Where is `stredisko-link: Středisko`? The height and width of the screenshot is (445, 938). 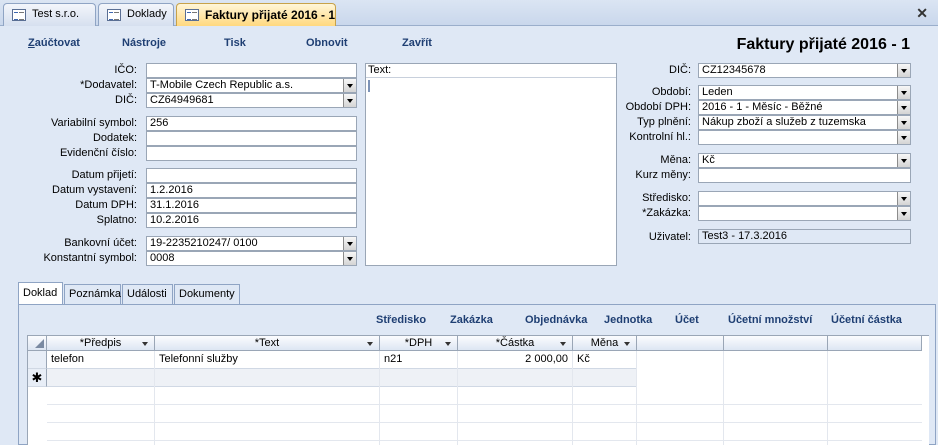 stredisko-link: Středisko is located at coordinates (401, 320).